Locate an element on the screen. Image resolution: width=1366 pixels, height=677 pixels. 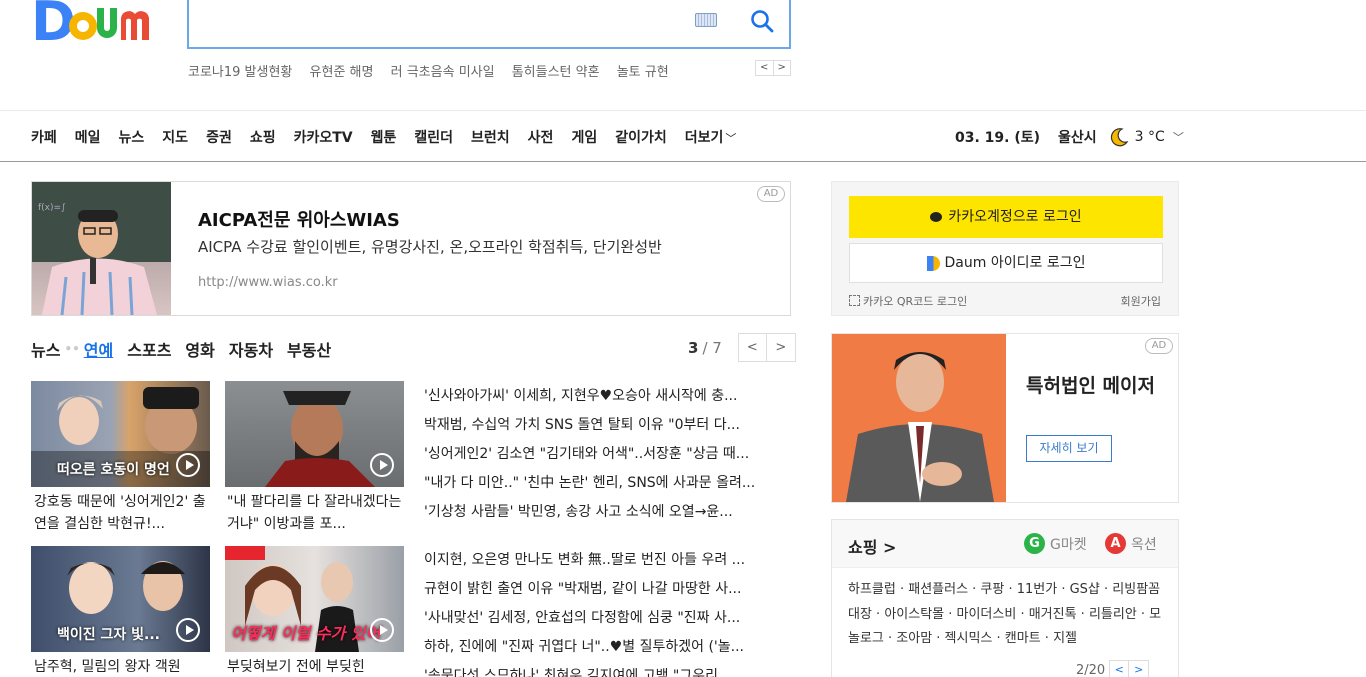
nav-item-kakaotv: 카카오TV is located at coordinates (323, 137).